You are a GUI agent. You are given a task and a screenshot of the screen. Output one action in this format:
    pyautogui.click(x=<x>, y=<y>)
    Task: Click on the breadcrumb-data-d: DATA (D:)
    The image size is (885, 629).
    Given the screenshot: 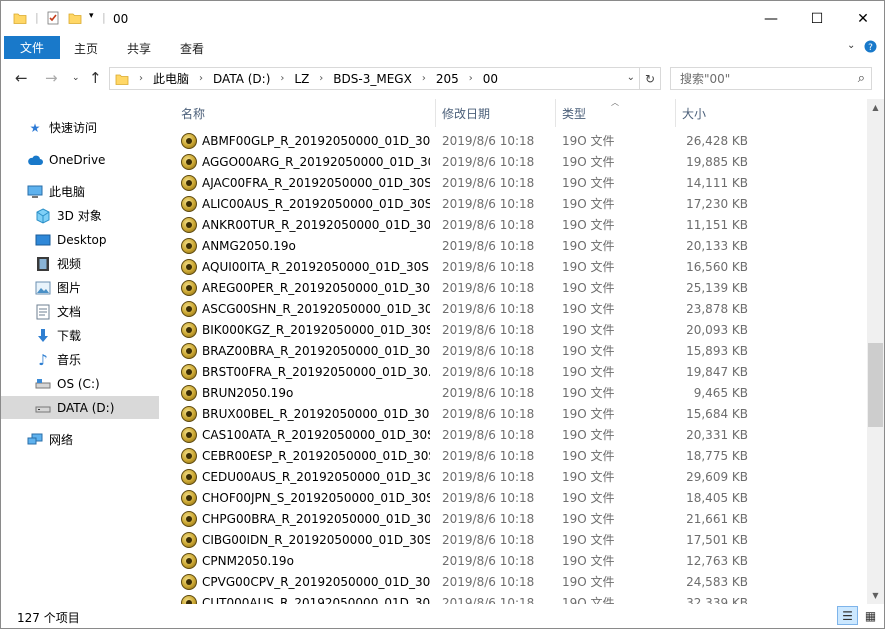 What is the action you would take?
    pyautogui.click(x=241, y=79)
    